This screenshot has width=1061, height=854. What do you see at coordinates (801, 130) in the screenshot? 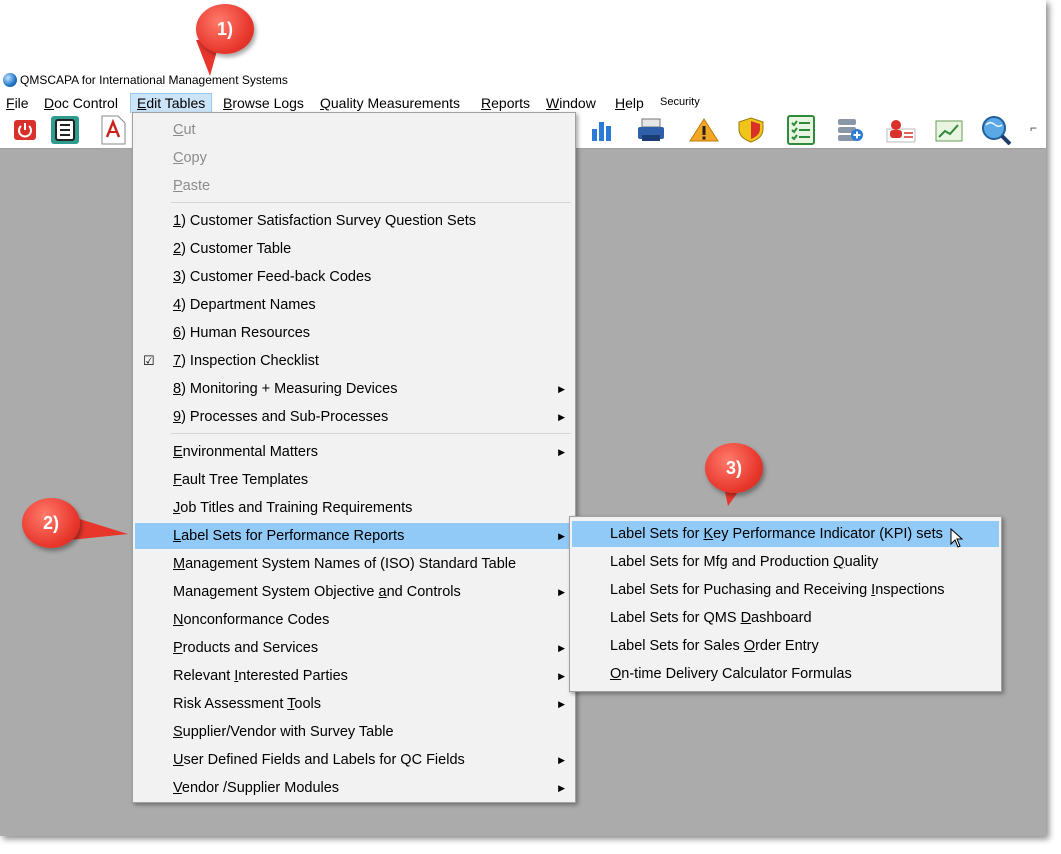
I see `checklist-icon` at bounding box center [801, 130].